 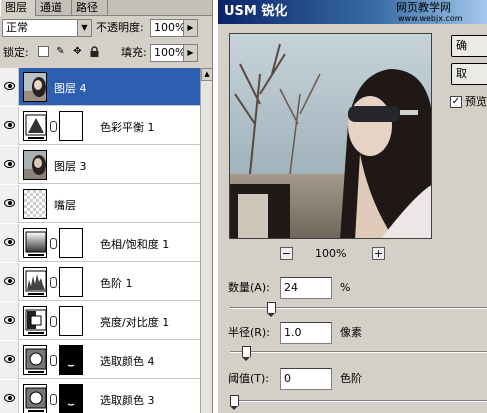 I want to click on selective-color-icon, so click(x=35, y=360).